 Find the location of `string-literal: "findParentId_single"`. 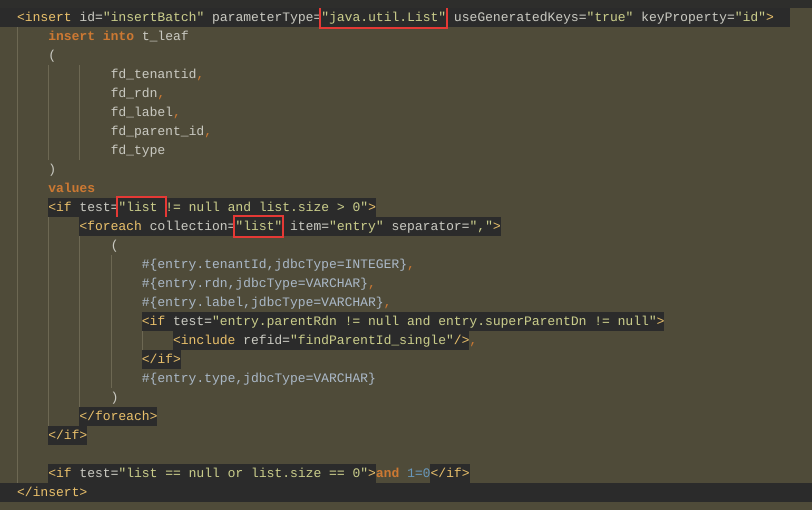

string-literal: "findParentId_single" is located at coordinates (372, 341).